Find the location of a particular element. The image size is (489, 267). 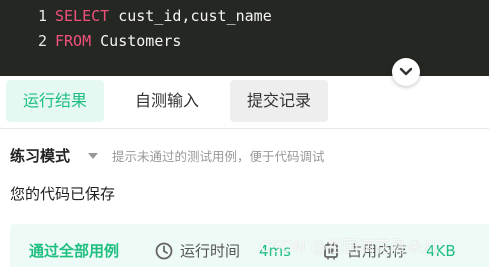

line-number: 2 is located at coordinates (42, 41).